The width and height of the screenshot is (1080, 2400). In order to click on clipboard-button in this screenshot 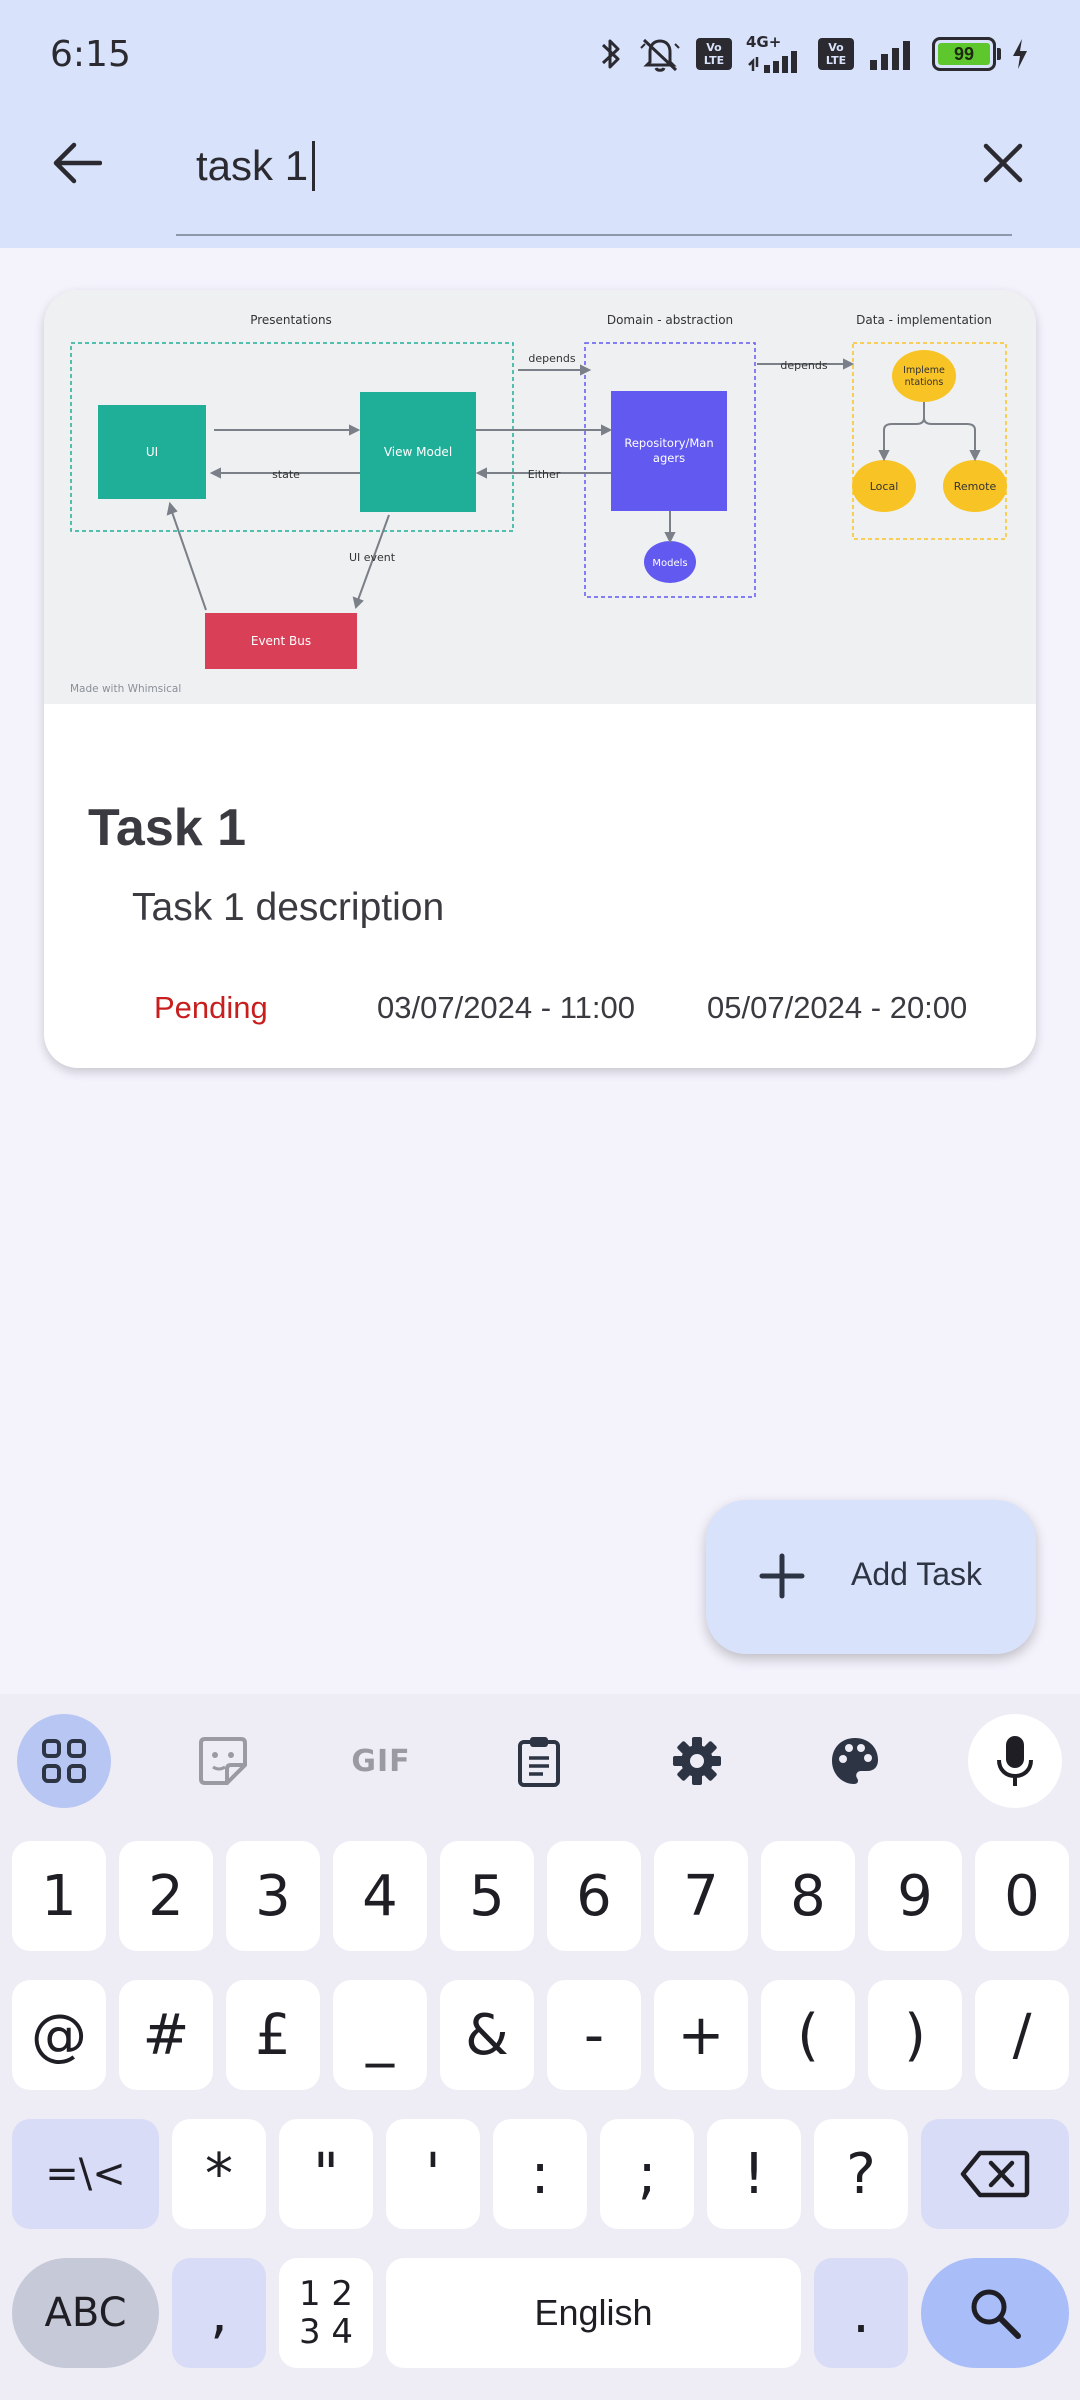, I will do `click(539, 1761)`.